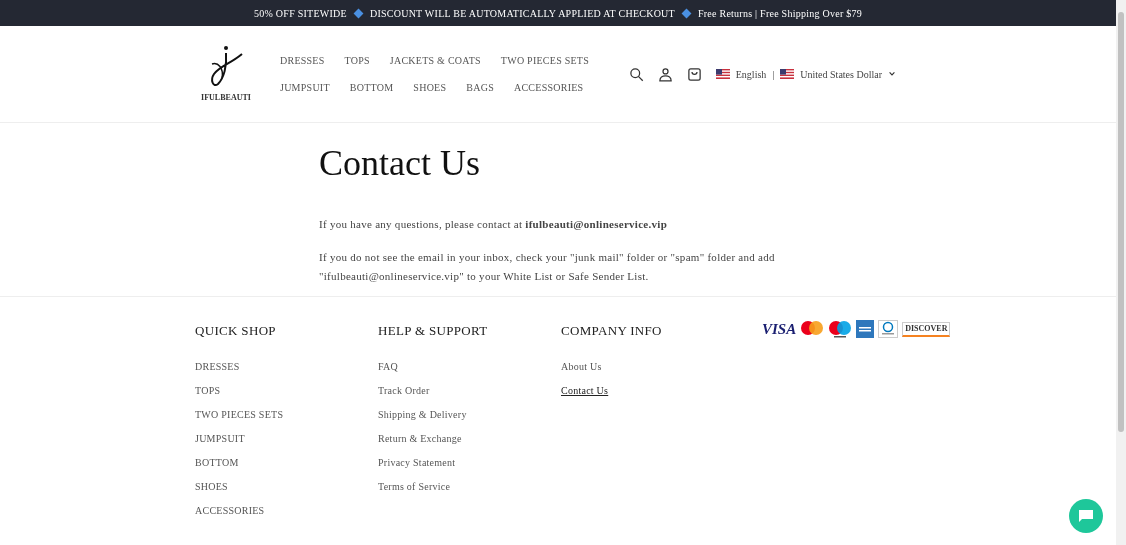  What do you see at coordinates (545, 60) in the screenshot?
I see `nav-link: TWO PIECES SETS` at bounding box center [545, 60].